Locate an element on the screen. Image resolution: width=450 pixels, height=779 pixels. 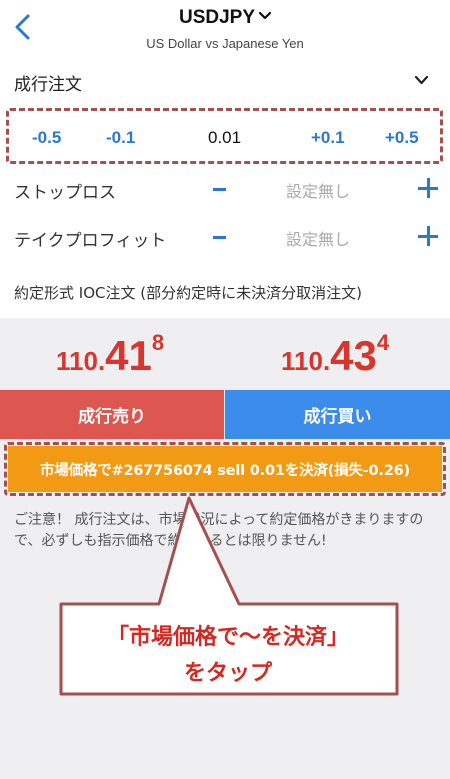
callout-line-1: 「市場価格で〜を決済」 is located at coordinates (227, 637).